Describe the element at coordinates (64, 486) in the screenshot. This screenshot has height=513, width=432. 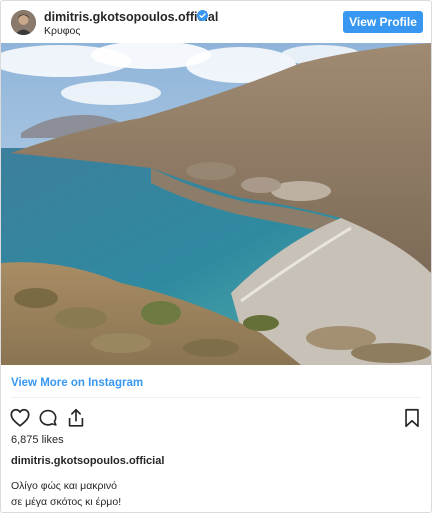
I see `caption-line: Ολίγο φώς και μακρινό` at that location.